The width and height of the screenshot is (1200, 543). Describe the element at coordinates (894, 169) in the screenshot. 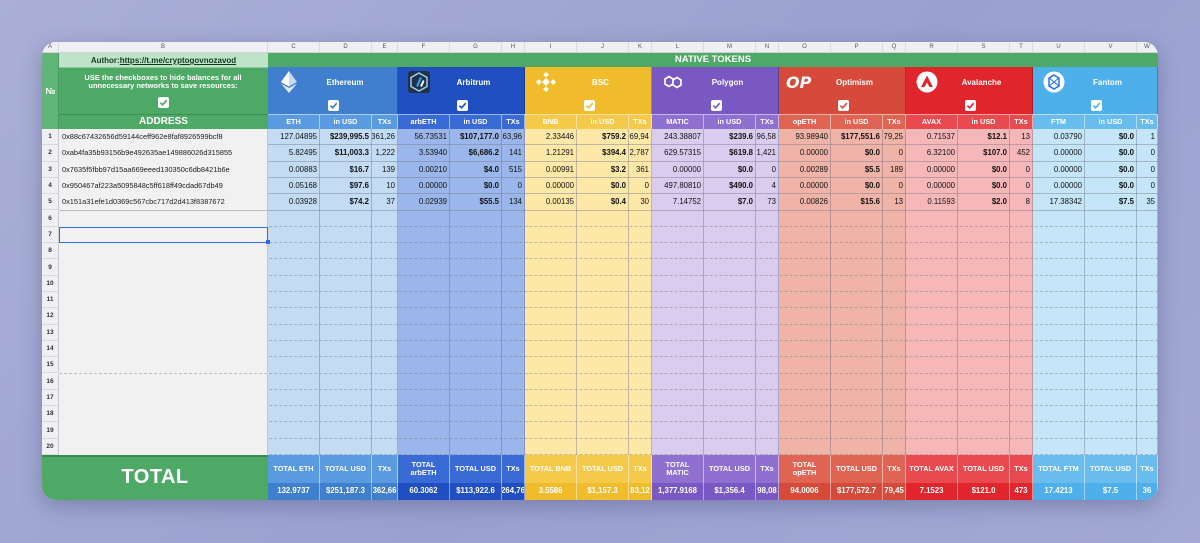

I see `data-cell-optimism-r3-c2: 189` at that location.